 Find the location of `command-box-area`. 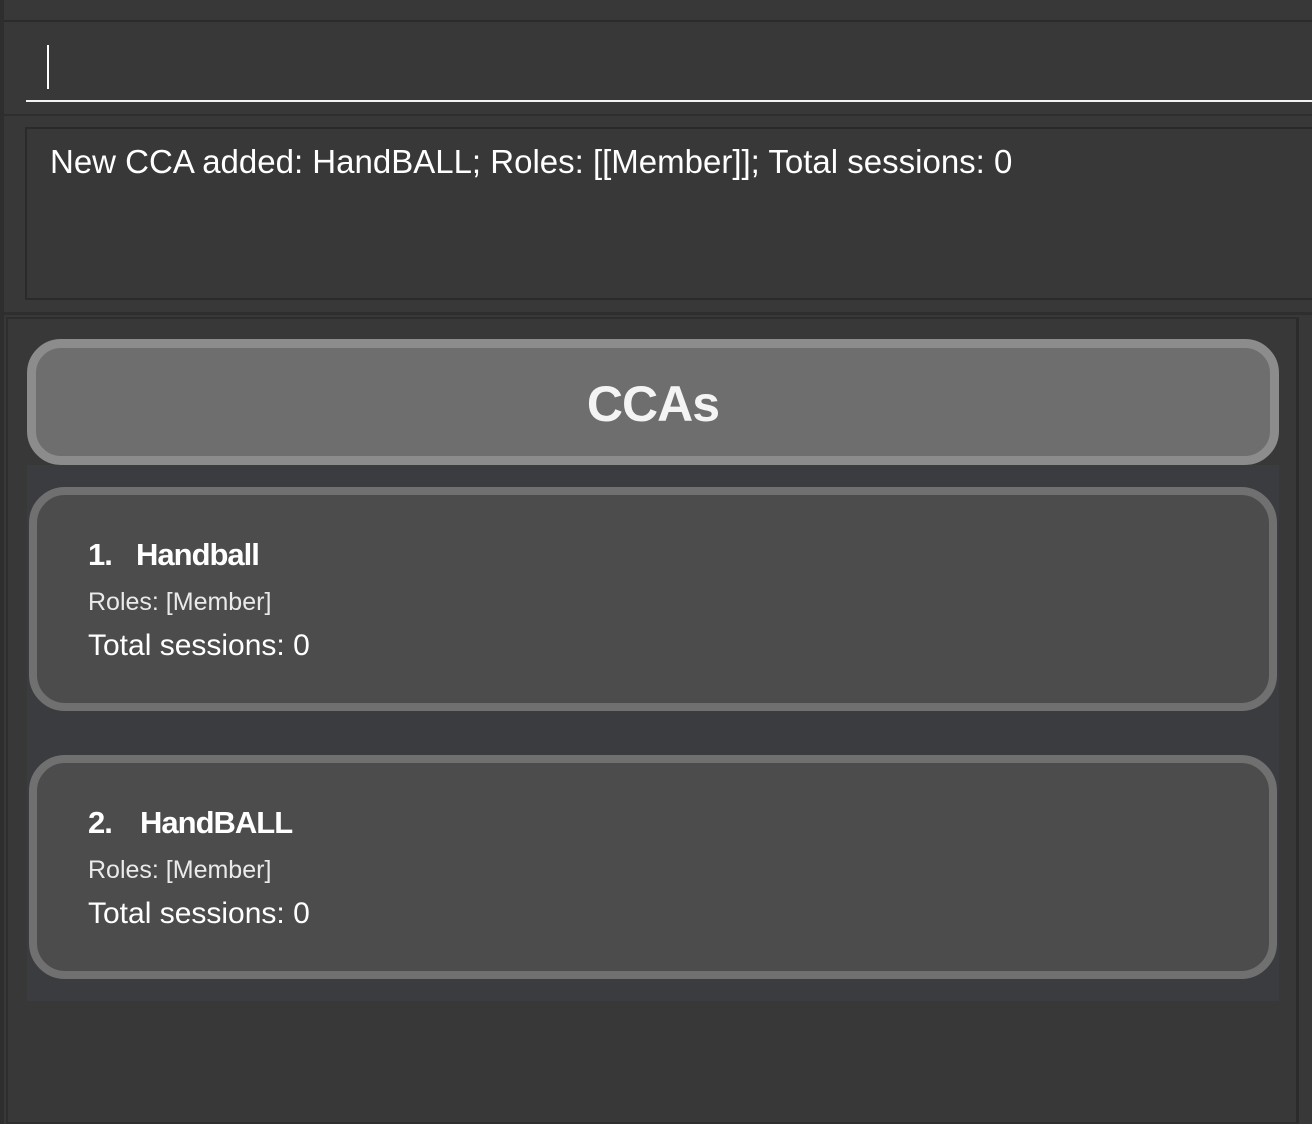

command-box-area is located at coordinates (658, 69).